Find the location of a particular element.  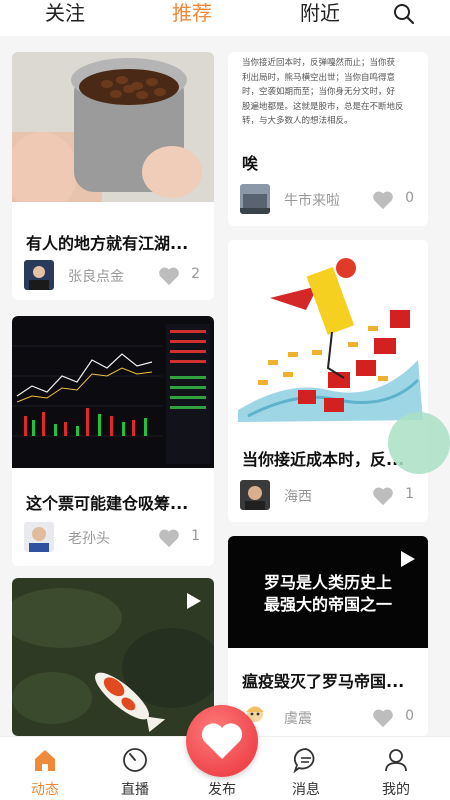

post-meta: 老孙头 1 is located at coordinates (113, 538).